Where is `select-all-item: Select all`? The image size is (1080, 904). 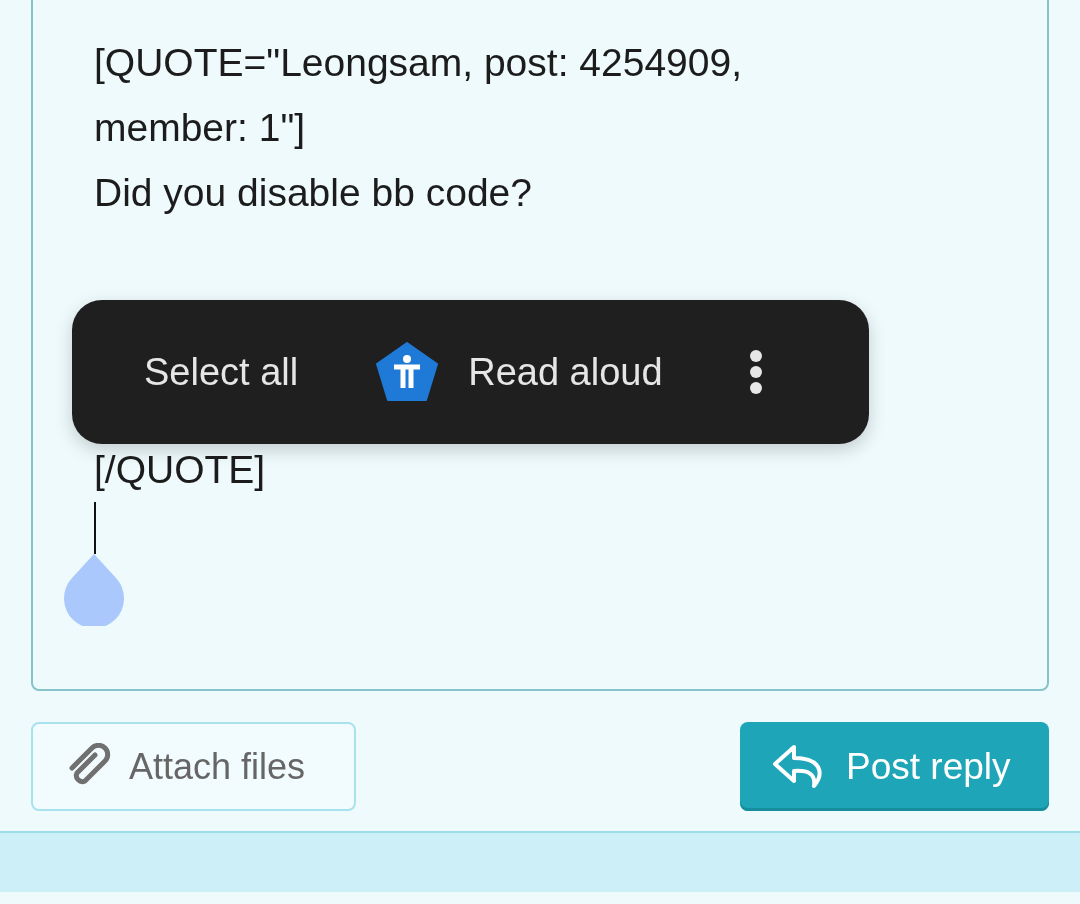
select-all-item: Select all is located at coordinates (221, 372).